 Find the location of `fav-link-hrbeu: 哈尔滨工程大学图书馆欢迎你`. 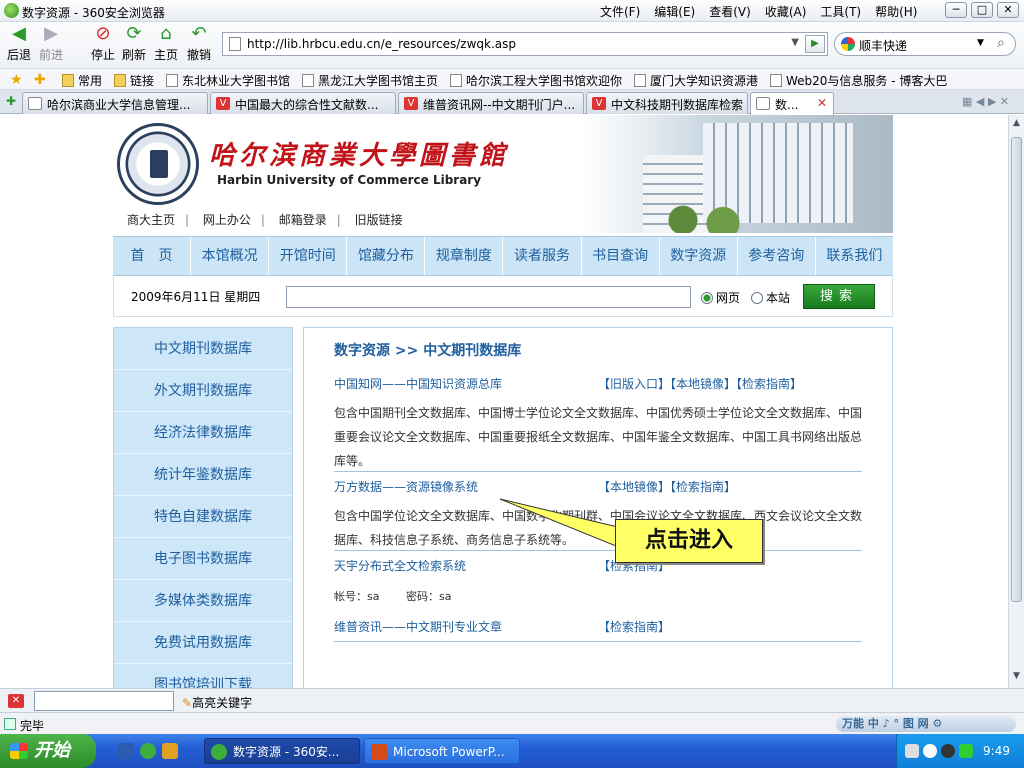

fav-link-hrbeu: 哈尔滨工程大学图书馆欢迎你 is located at coordinates (536, 80).